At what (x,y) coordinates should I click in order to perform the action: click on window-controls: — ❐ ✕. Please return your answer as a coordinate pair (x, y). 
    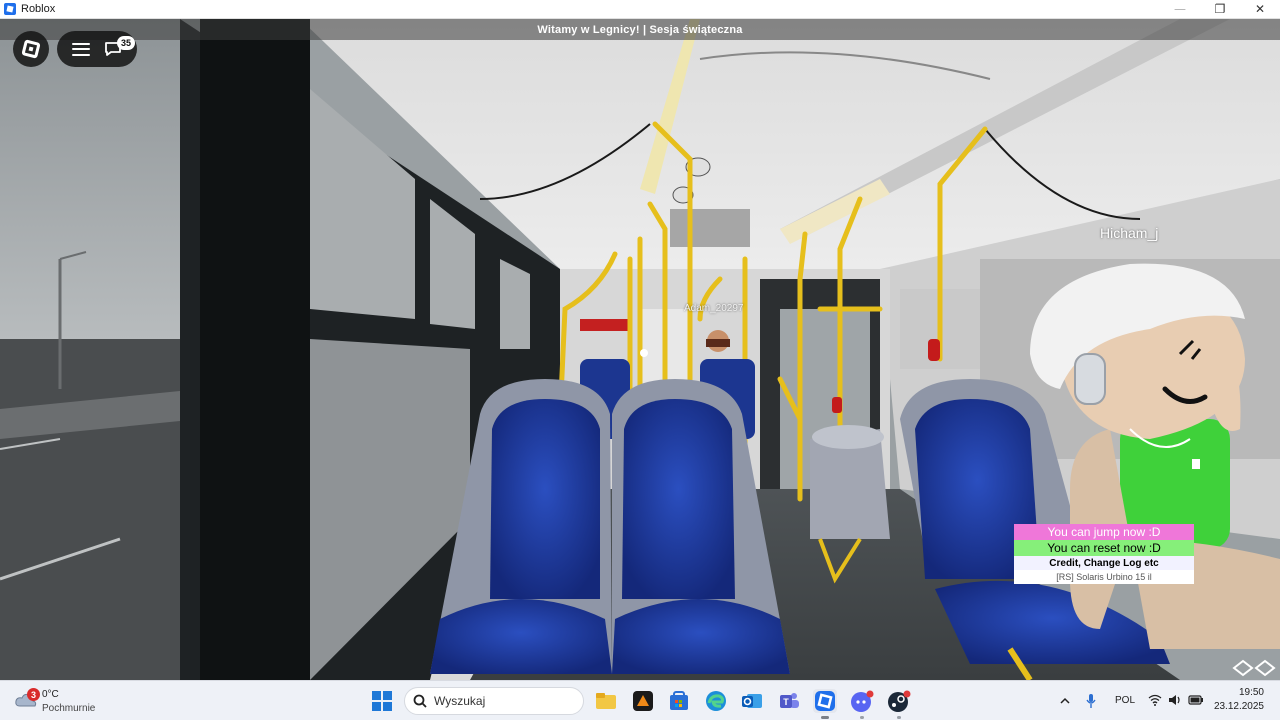
    Looking at the image, I should click on (1220, 9).